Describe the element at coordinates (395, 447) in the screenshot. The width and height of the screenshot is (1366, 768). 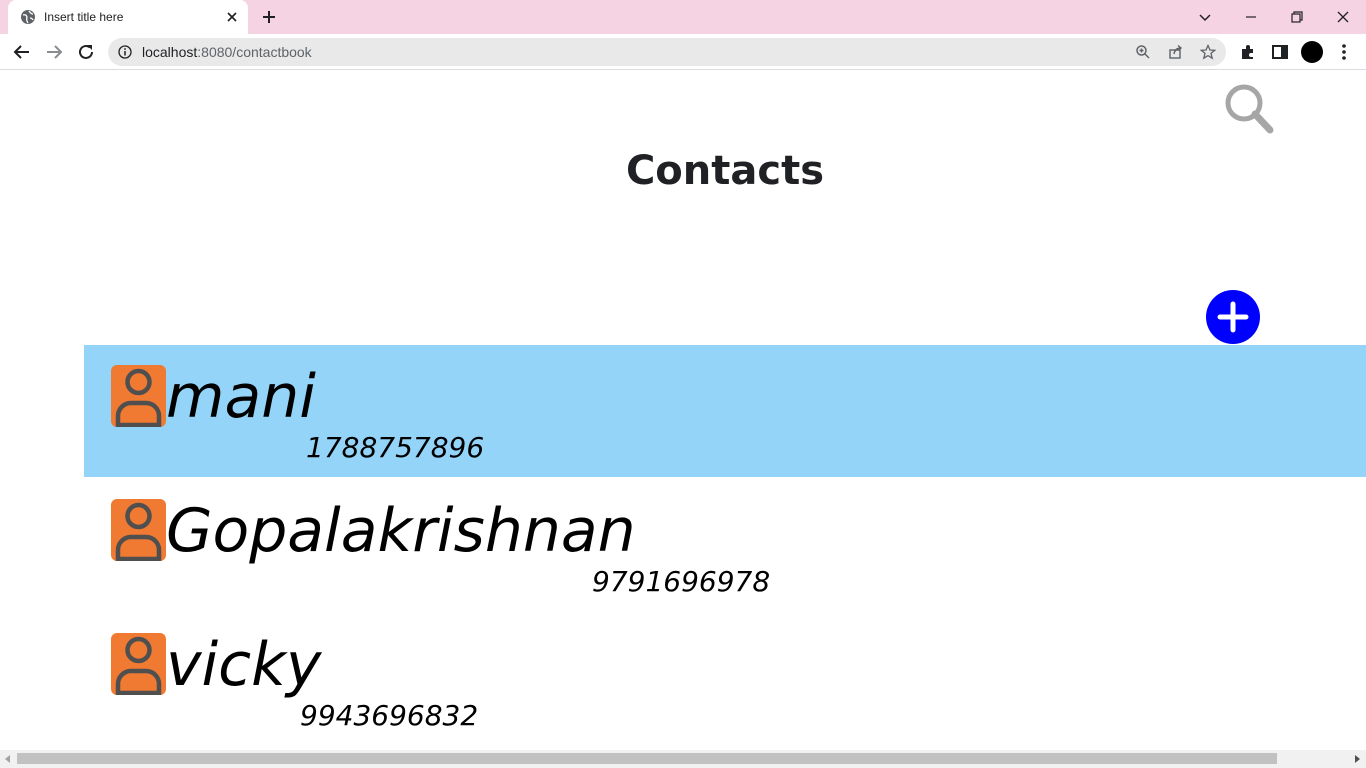
I see `contact-phone: 1788757896` at that location.